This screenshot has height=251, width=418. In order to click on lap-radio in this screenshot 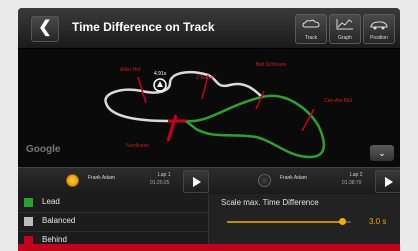, I will do `click(264, 180)`.